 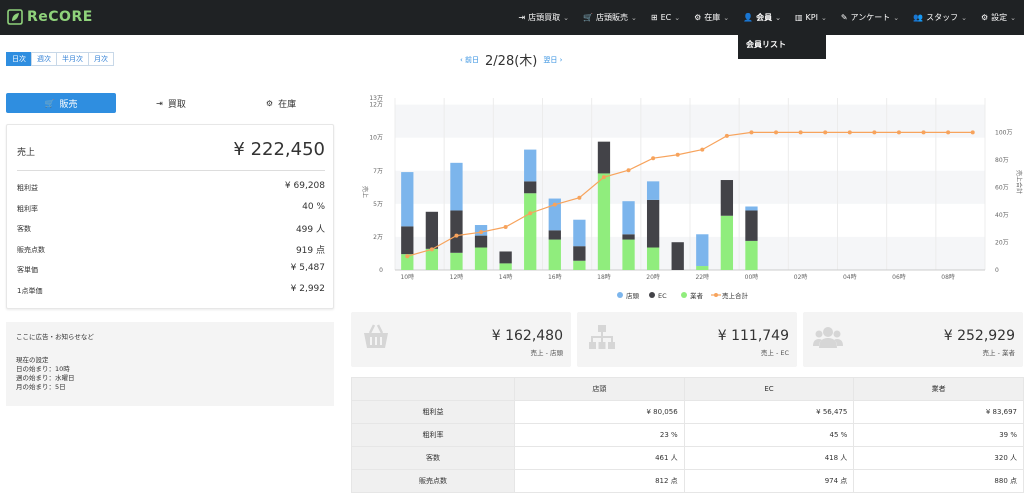 What do you see at coordinates (552, 60) in the screenshot?
I see `next-day-link: 翌日 ›` at bounding box center [552, 60].